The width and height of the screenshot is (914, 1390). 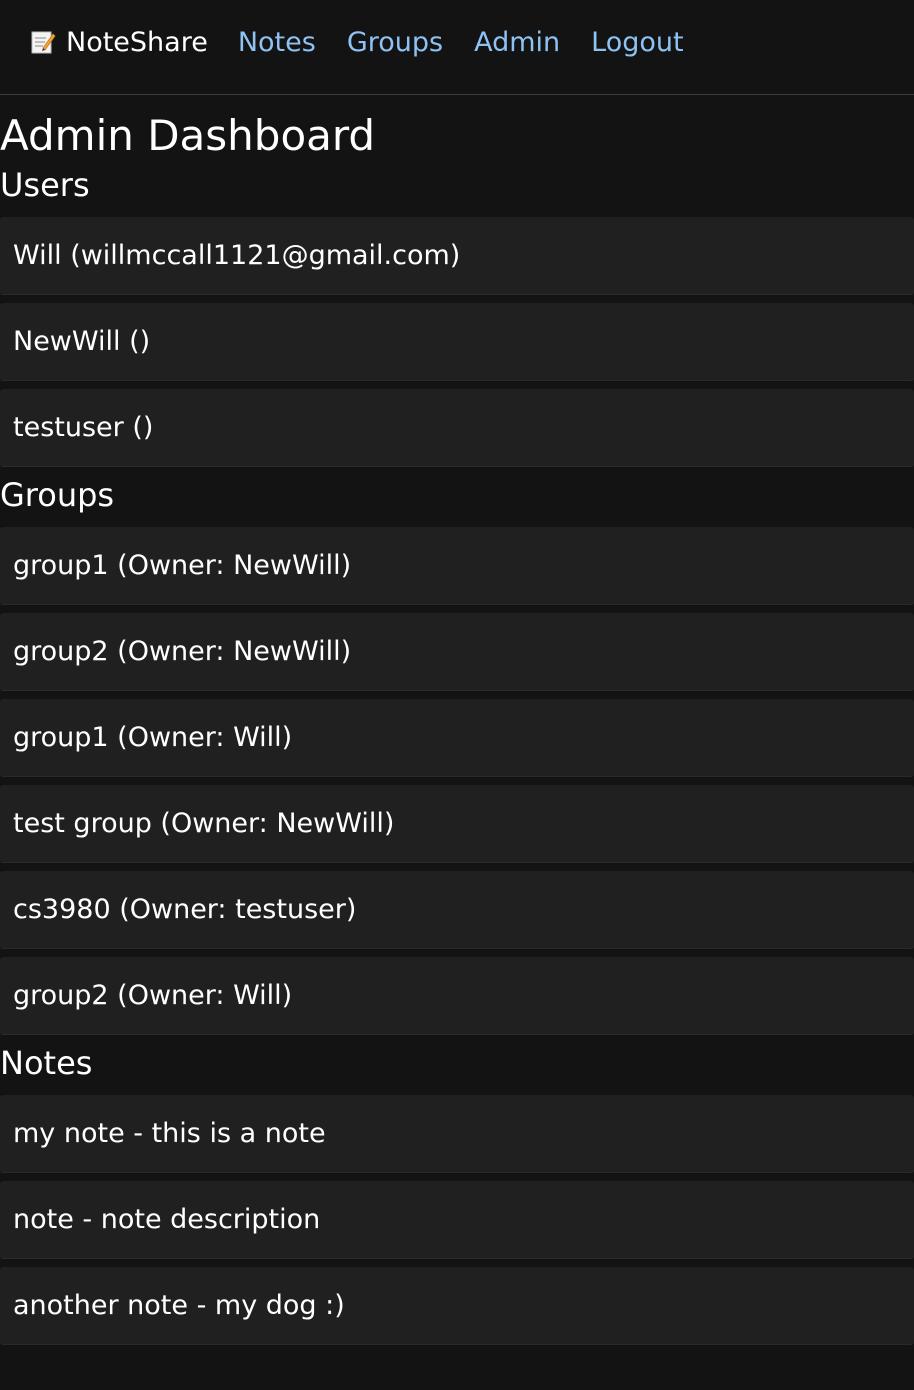 What do you see at coordinates (395, 42) in the screenshot?
I see `nav-link-groups: Groups` at bounding box center [395, 42].